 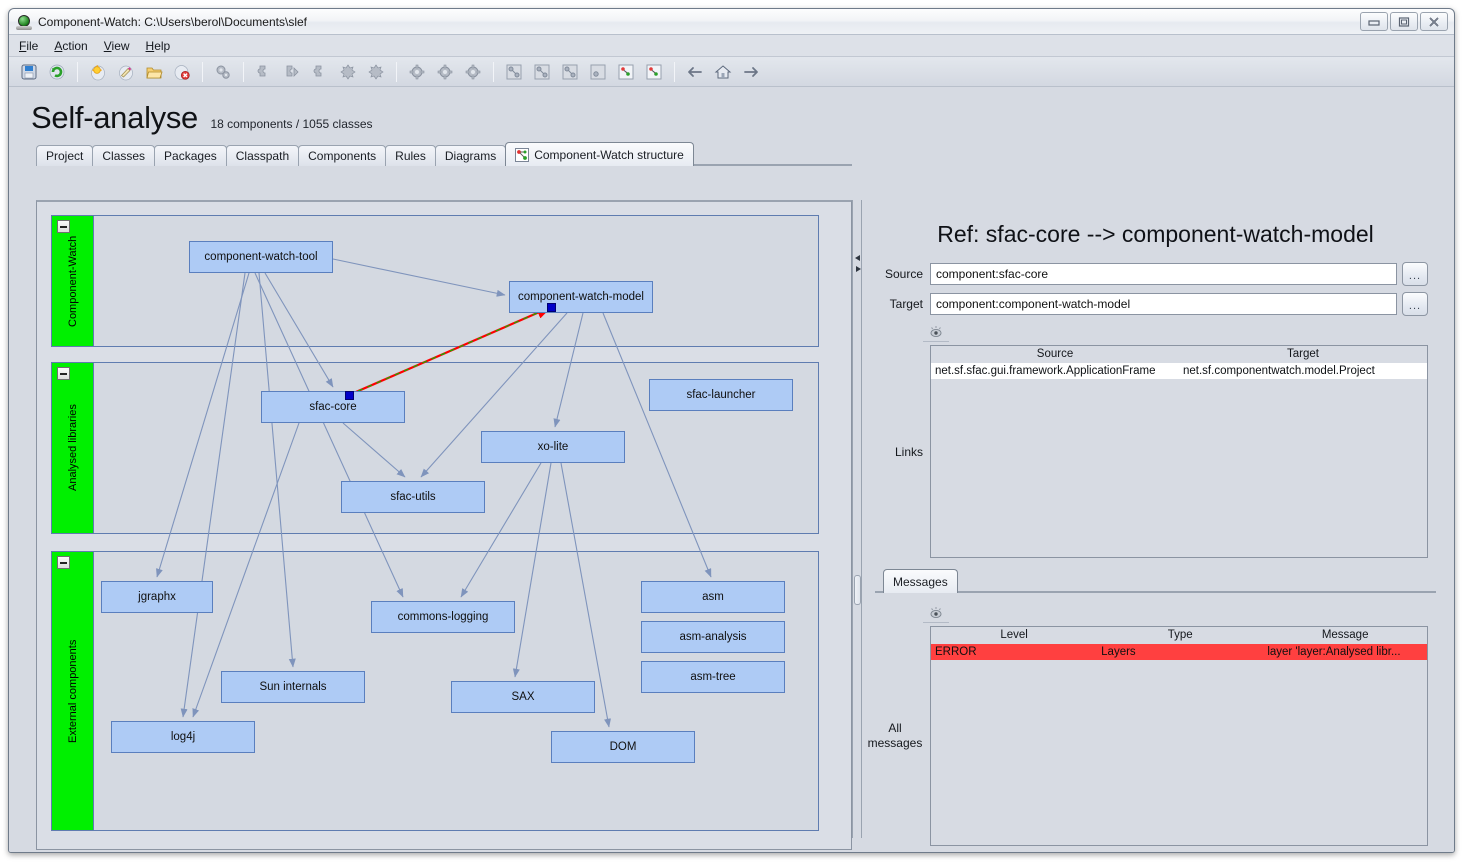 What do you see at coordinates (723, 72) in the screenshot?
I see `home-icon` at bounding box center [723, 72].